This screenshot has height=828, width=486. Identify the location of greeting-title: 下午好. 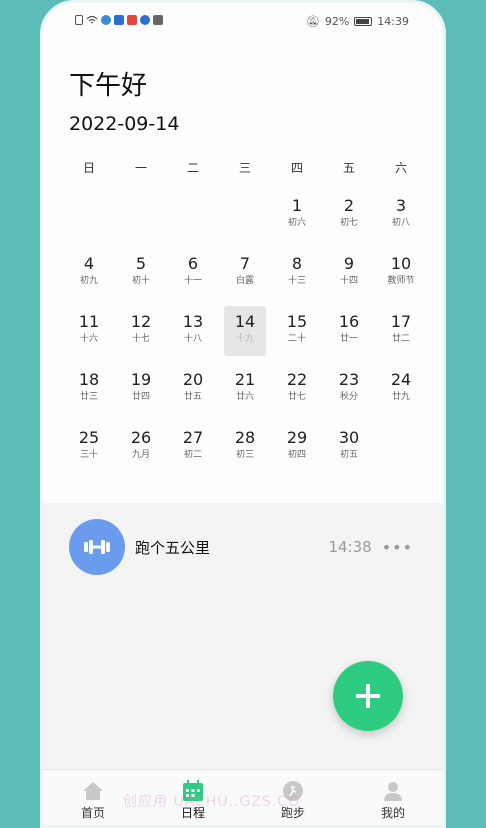
(108, 86).